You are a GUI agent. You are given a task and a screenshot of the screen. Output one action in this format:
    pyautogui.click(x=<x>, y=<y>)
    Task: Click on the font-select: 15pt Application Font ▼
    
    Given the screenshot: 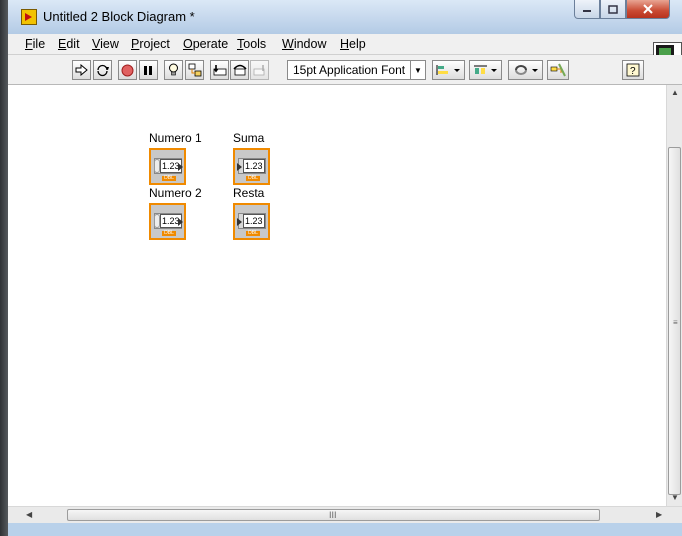 What is the action you would take?
    pyautogui.click(x=356, y=70)
    